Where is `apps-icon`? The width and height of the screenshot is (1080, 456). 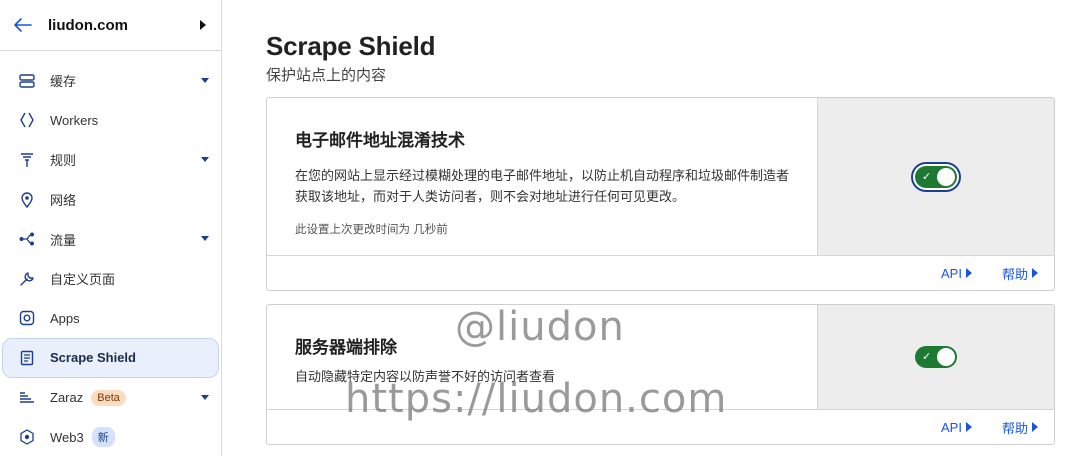
apps-icon is located at coordinates (27, 318).